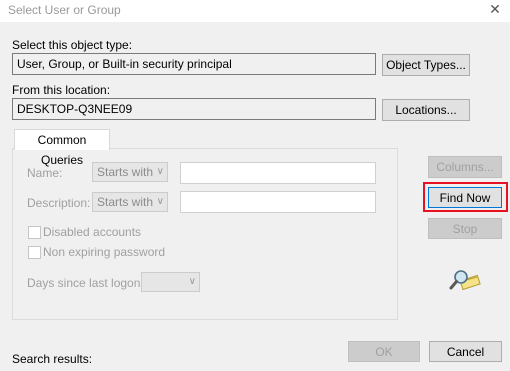 The image size is (510, 371). What do you see at coordinates (34, 252) in the screenshot?
I see `non-expiring-password-checkbox` at bounding box center [34, 252].